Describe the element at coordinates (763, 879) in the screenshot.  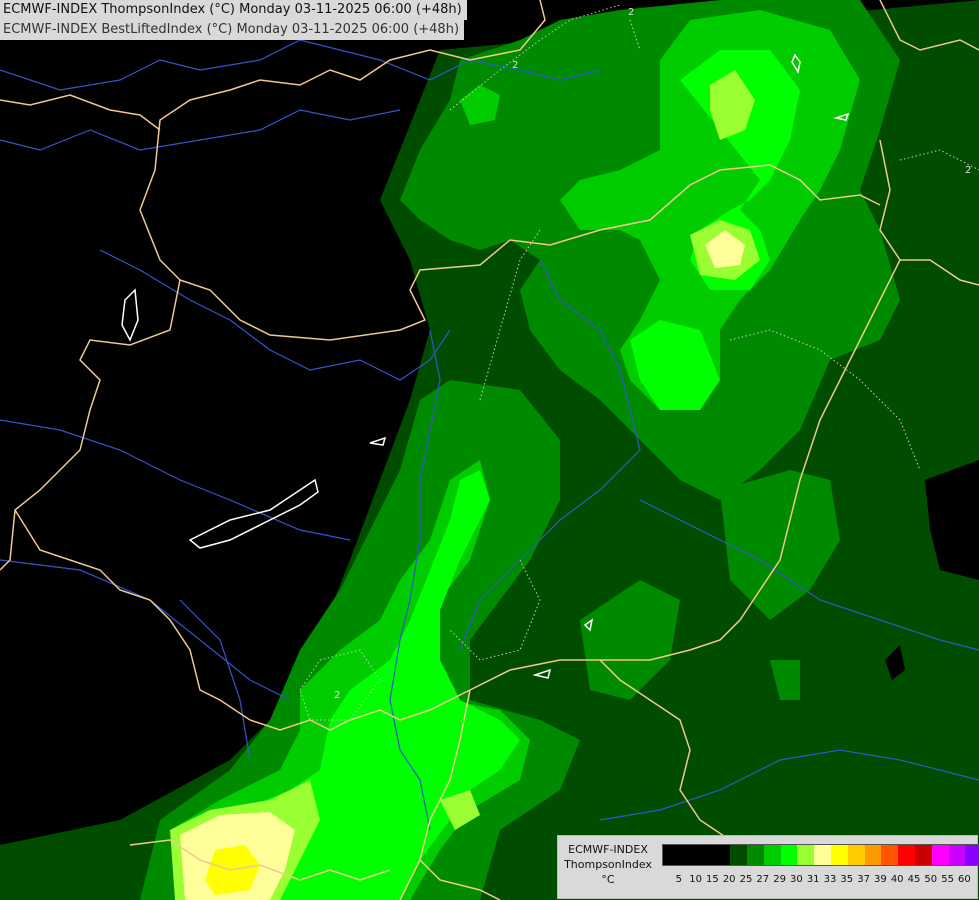
I see `legend-tick-label: 27` at that location.